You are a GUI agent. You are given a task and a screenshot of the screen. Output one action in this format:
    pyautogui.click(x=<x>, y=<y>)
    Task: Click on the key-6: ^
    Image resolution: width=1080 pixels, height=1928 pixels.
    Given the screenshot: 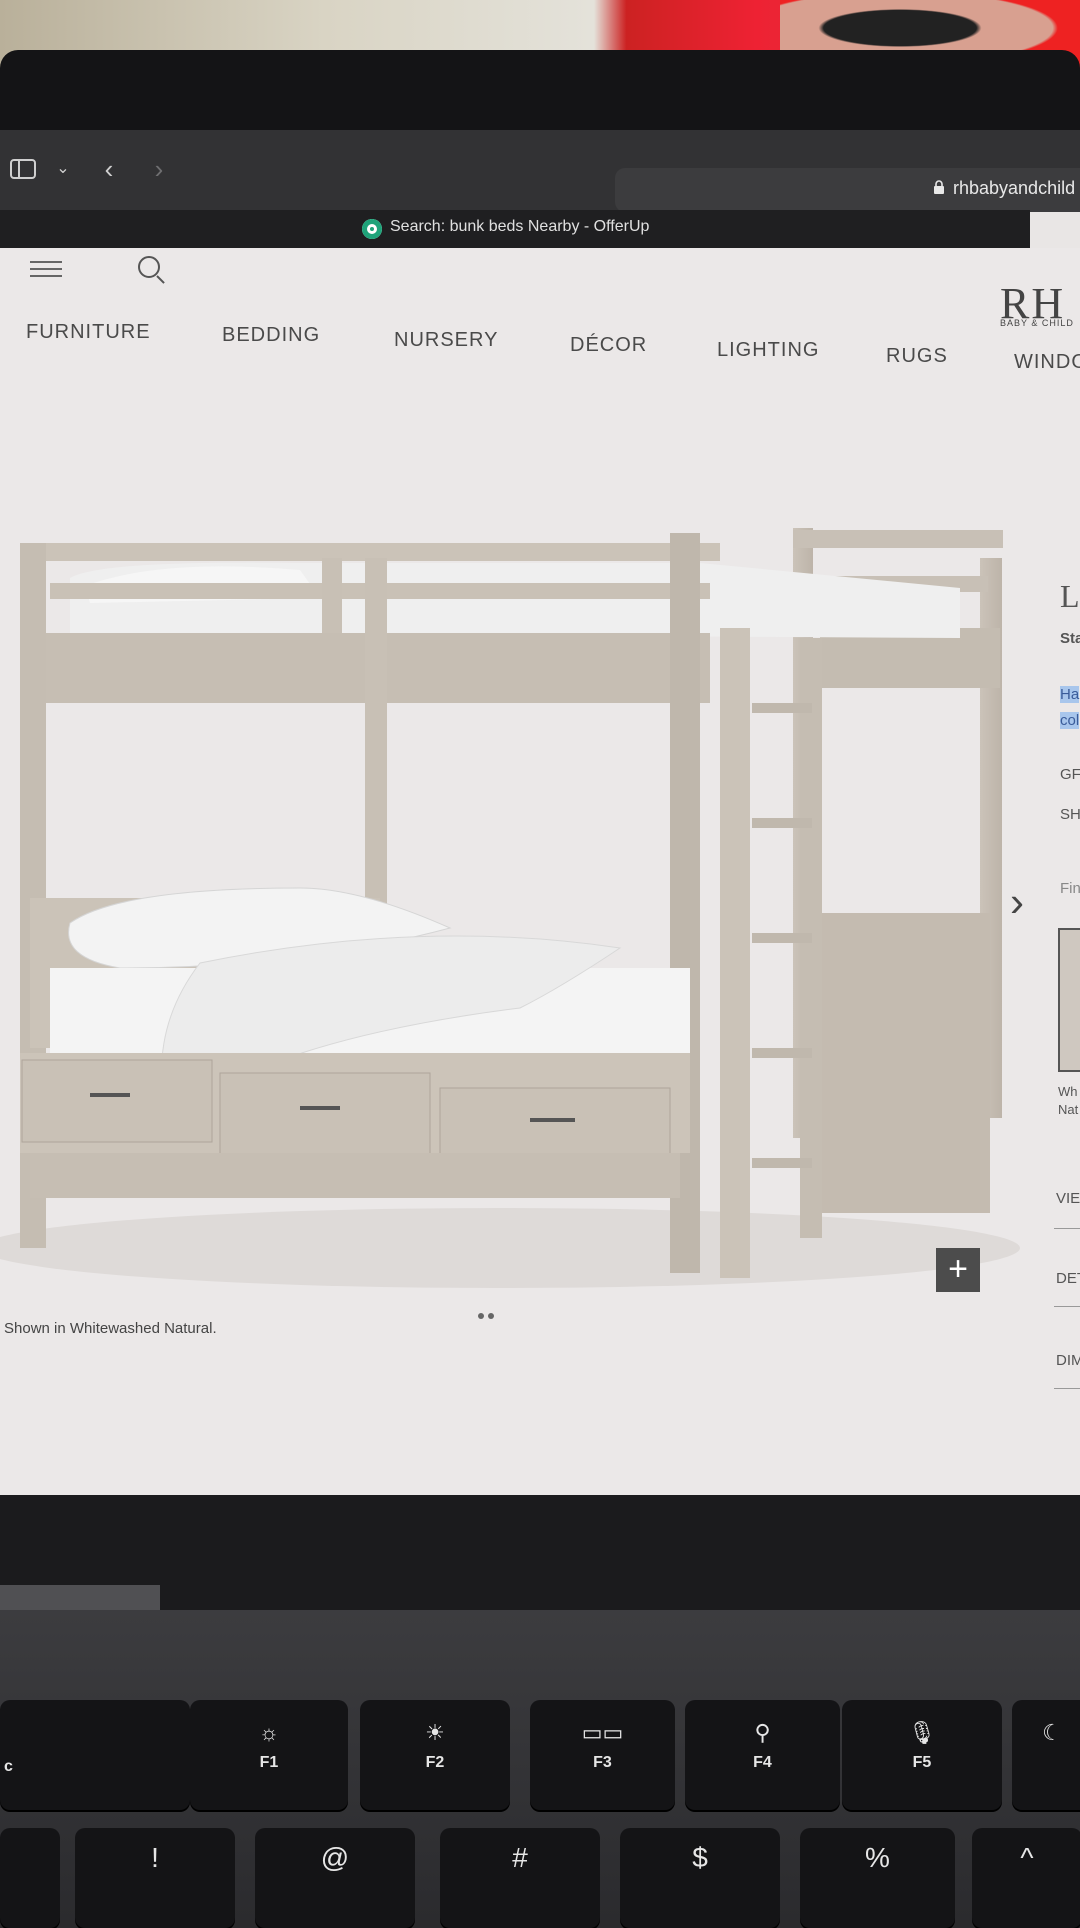 What is the action you would take?
    pyautogui.click(x=1026, y=1878)
    